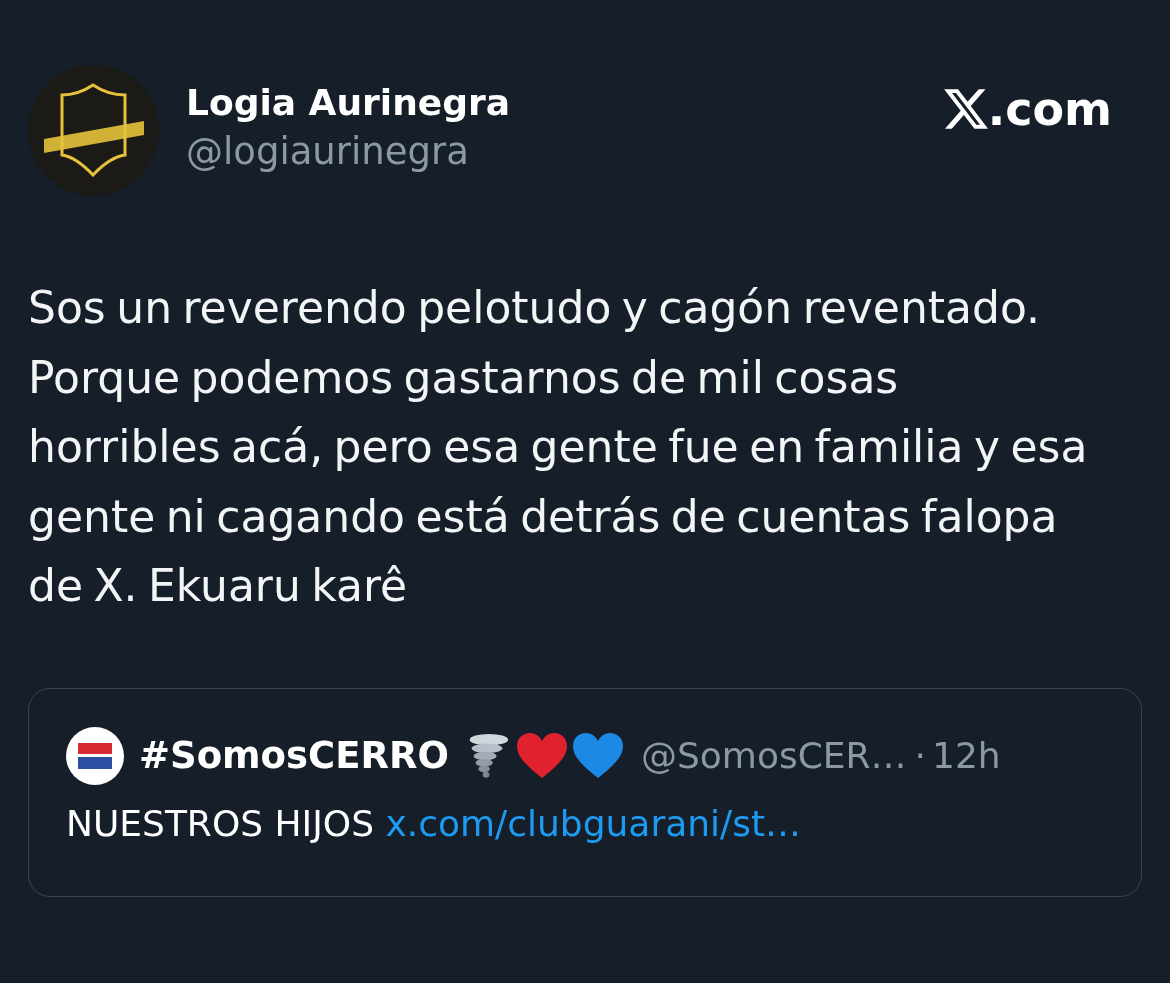 This screenshot has height=983, width=1170. What do you see at coordinates (966, 755) in the screenshot?
I see `post-time: 12h` at bounding box center [966, 755].